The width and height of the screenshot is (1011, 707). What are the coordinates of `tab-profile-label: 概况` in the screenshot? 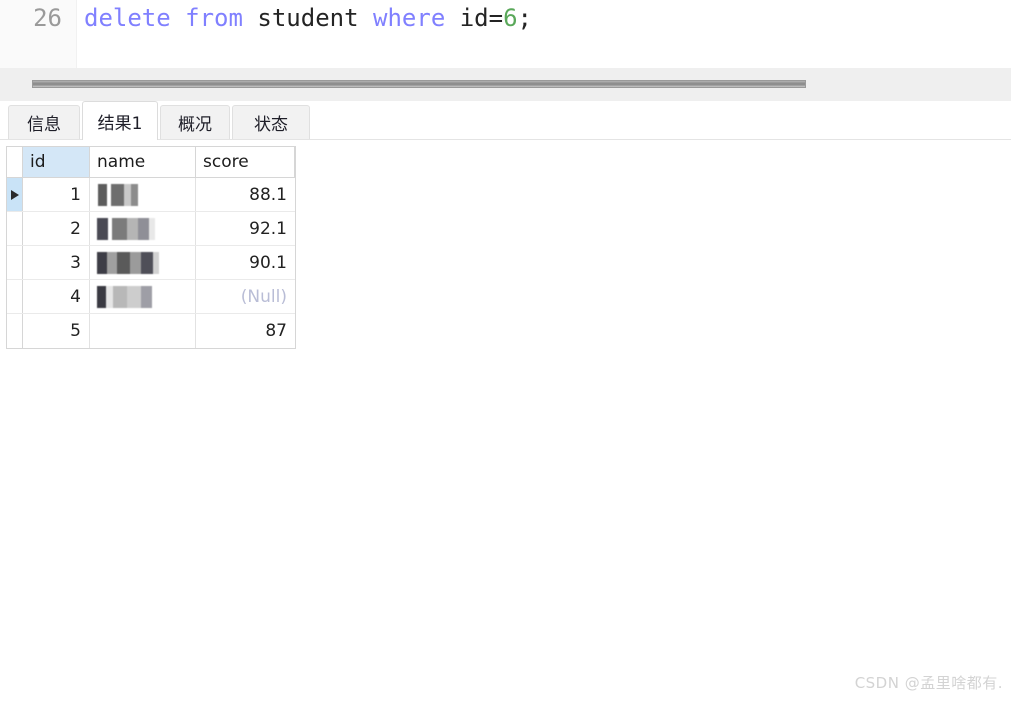 It's located at (195, 125).